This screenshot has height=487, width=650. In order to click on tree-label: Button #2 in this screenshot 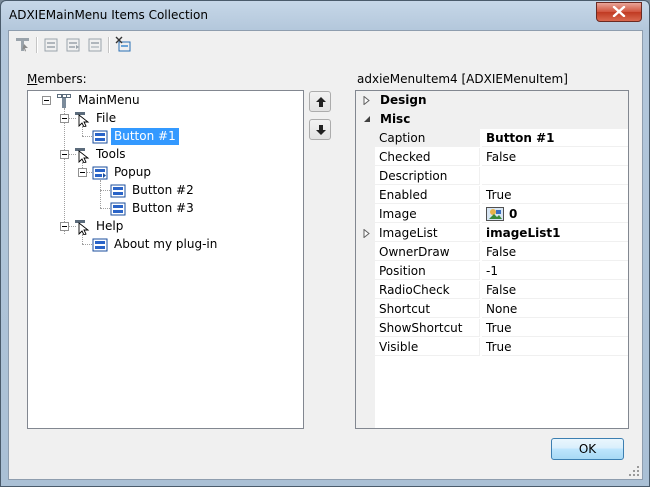, I will do `click(163, 190)`.